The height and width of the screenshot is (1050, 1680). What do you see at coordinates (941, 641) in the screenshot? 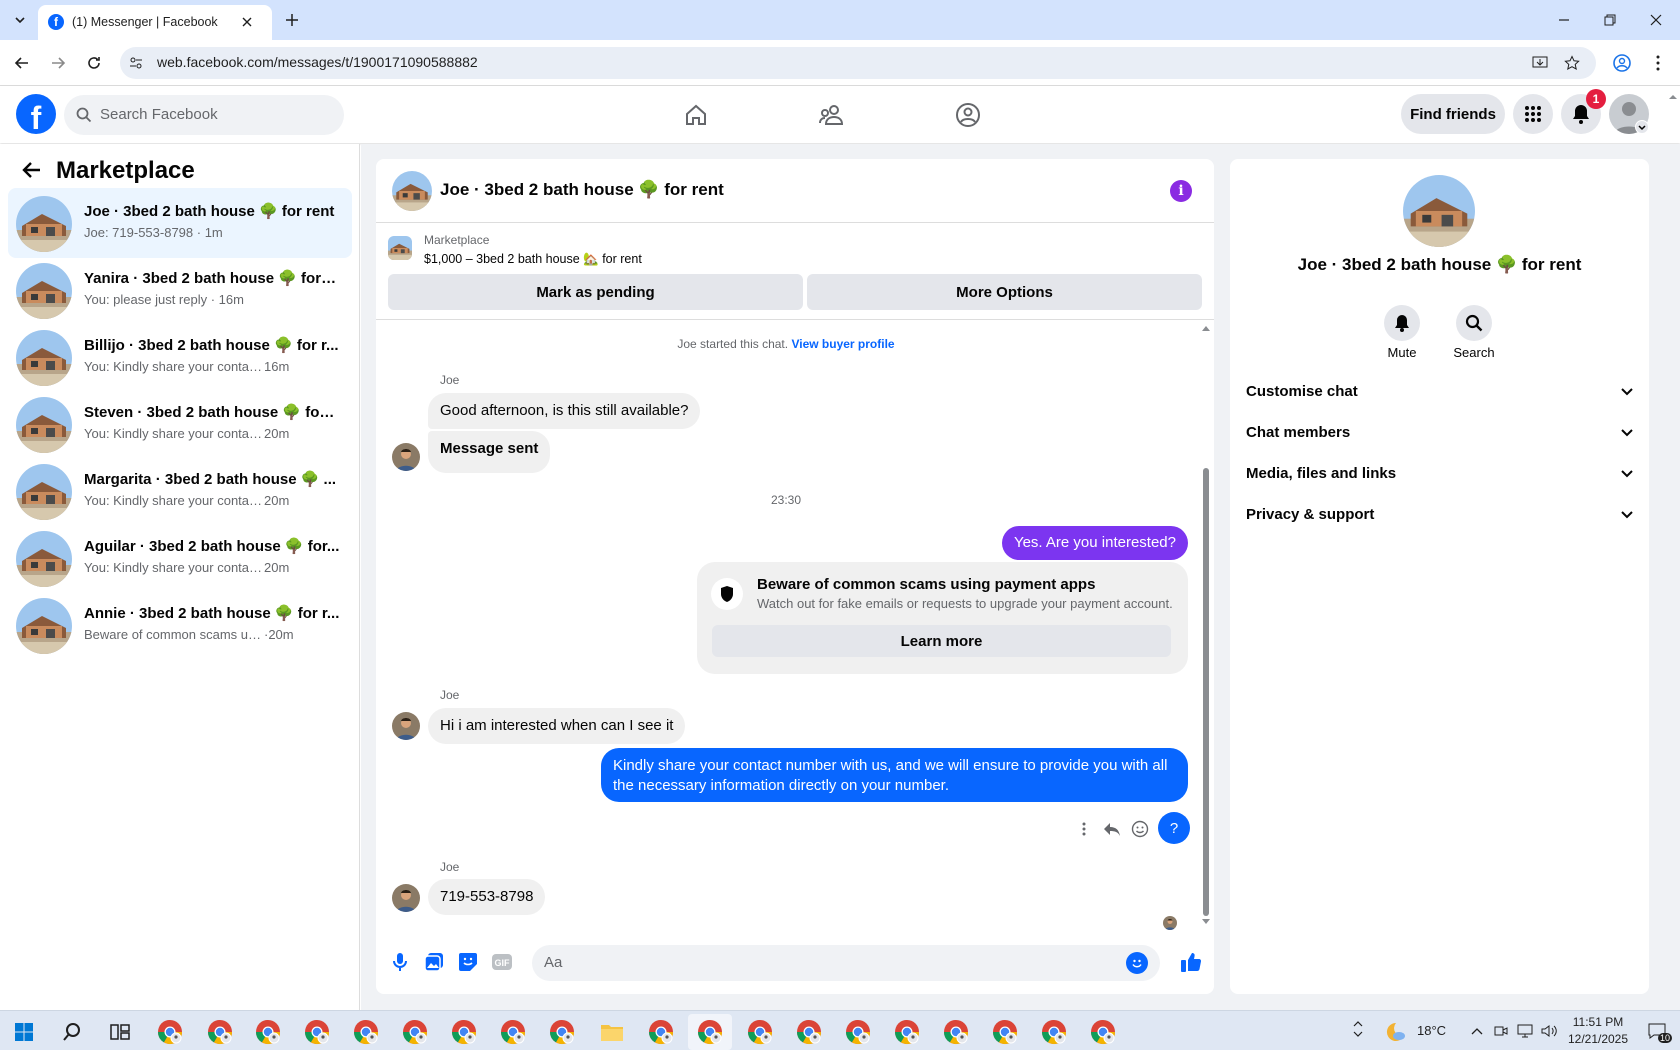
I see `learn-more-button: Learn more` at bounding box center [941, 641].